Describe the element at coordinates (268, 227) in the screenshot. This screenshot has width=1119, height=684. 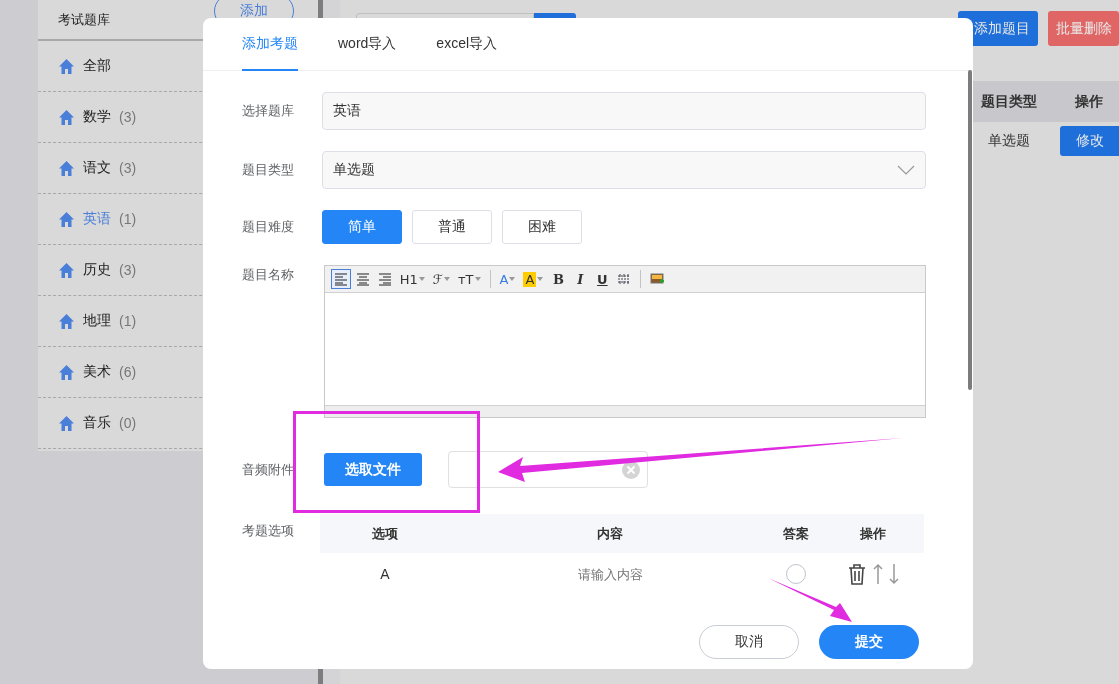
I see `field-label: 题目难度` at that location.